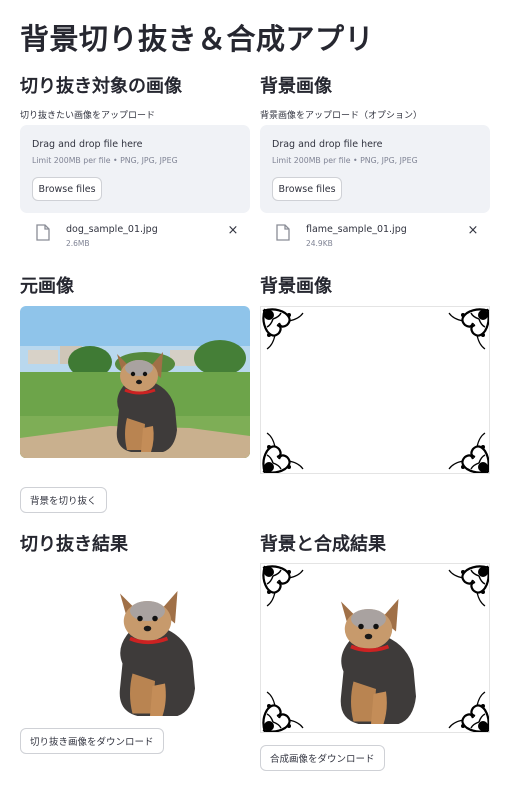  Describe the element at coordinates (135, 382) in the screenshot. I see `original-image` at that location.